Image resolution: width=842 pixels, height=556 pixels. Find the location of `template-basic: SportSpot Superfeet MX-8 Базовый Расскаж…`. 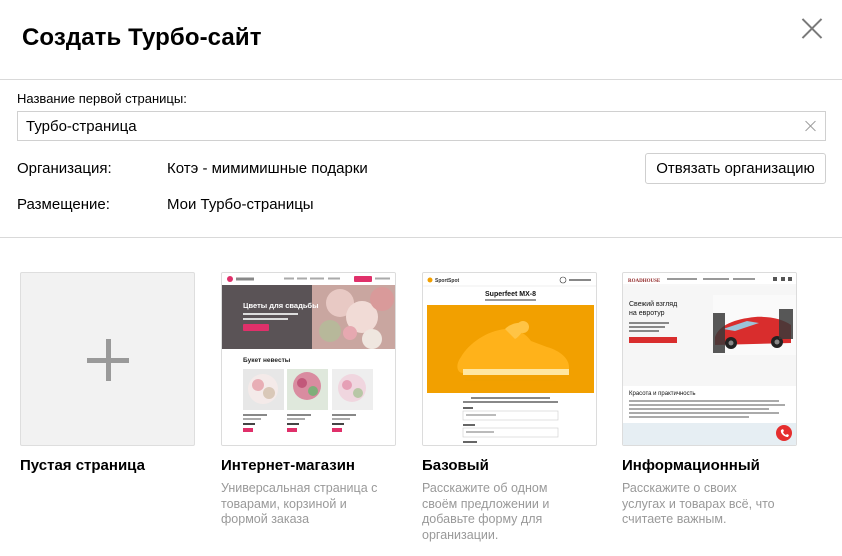

template-basic: SportSpot Superfeet MX-8 Базовый Расскаж… is located at coordinates (509, 407).